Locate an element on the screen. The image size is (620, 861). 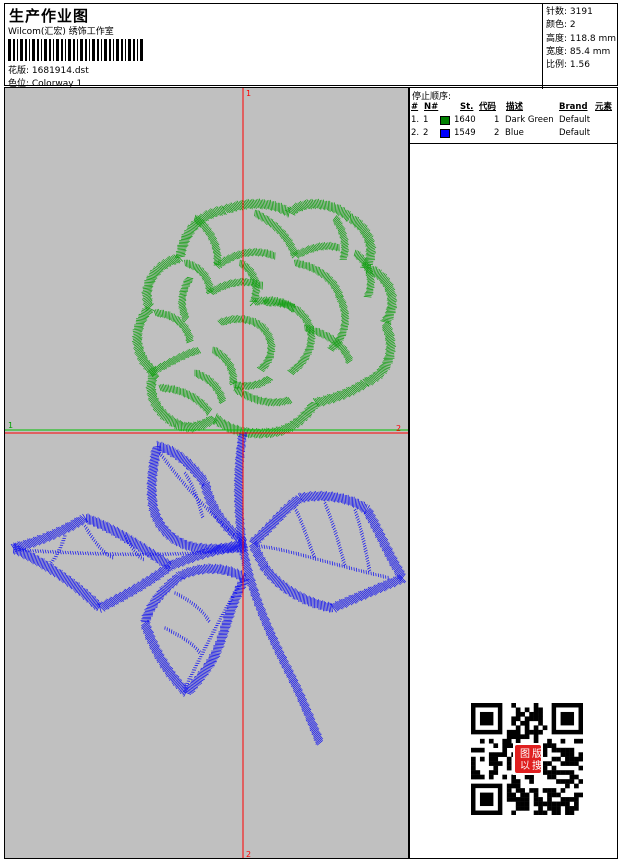
row-stitches: 1640 is located at coordinates (465, 120).